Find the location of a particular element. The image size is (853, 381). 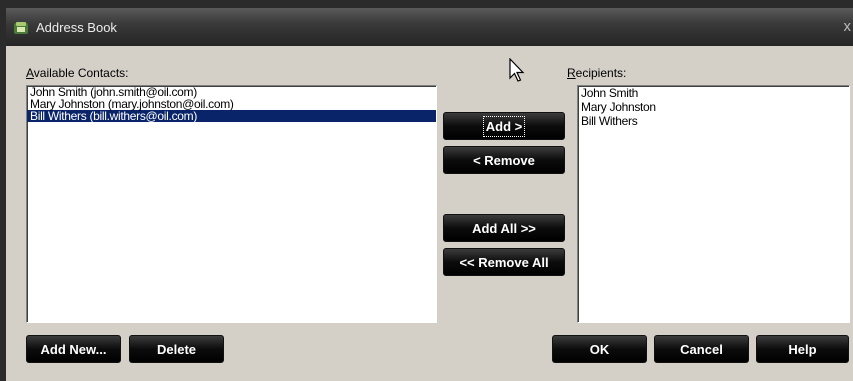

remove-all-button: << Remove All is located at coordinates (504, 262).